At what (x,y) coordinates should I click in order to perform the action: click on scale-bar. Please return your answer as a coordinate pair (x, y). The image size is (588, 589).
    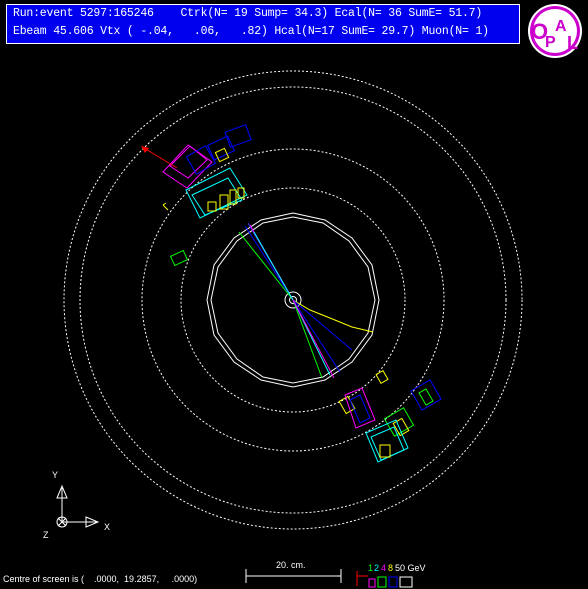
    Looking at the image, I should click on (293, 576).